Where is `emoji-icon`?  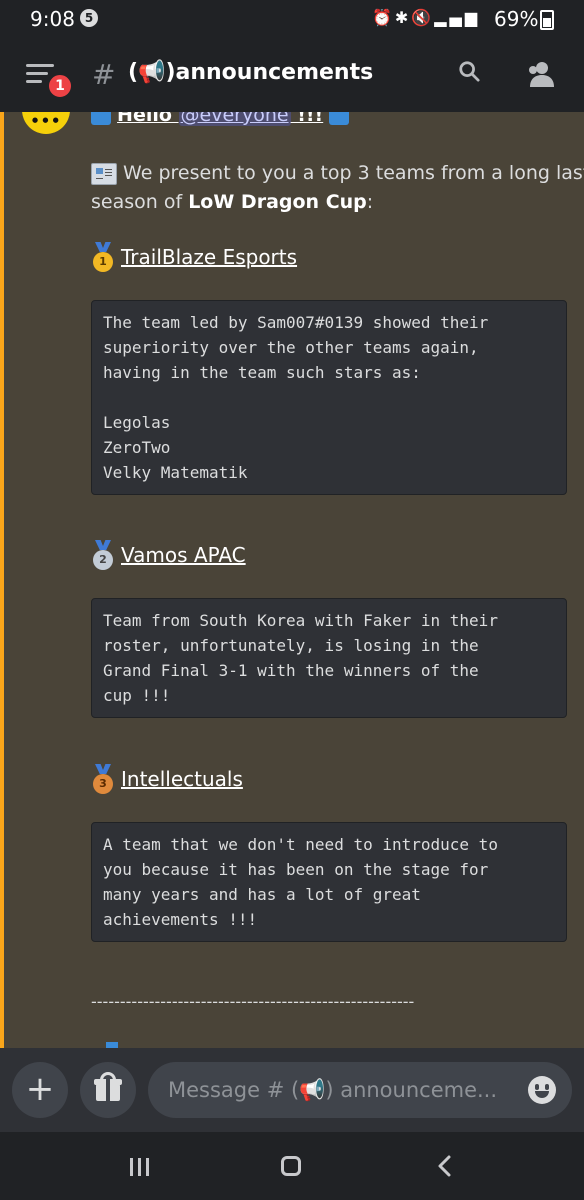 emoji-icon is located at coordinates (542, 1090).